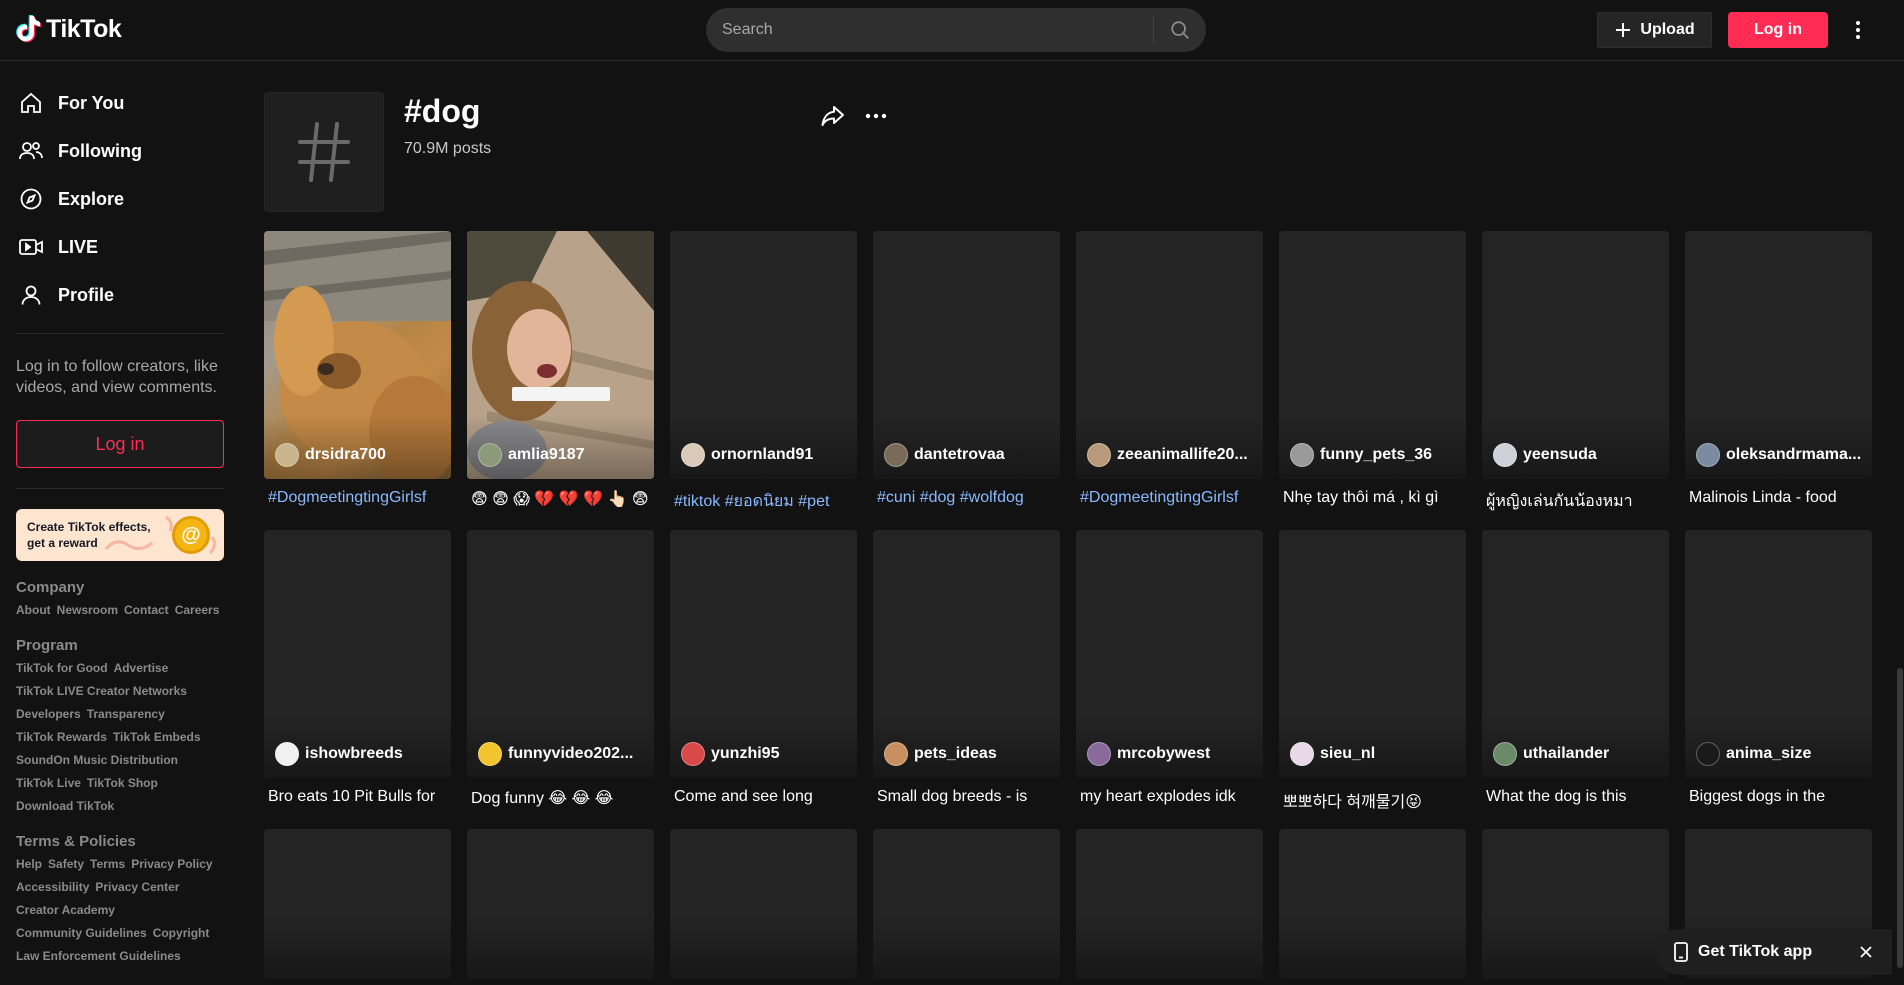  What do you see at coordinates (101, 691) in the screenshot?
I see `footer-link: TikTok LIVE Creator Networks` at bounding box center [101, 691].